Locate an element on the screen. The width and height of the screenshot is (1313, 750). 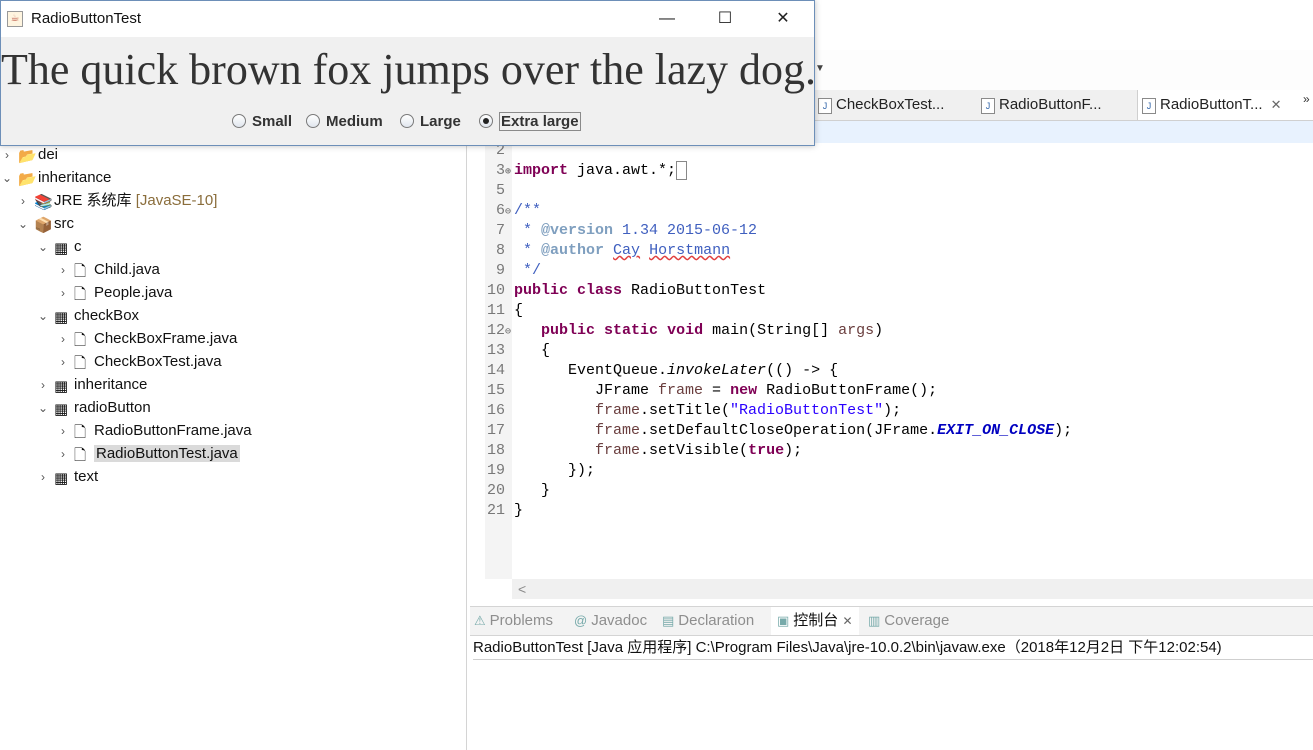
source-folder-icon: 📦 is located at coordinates (43, 225).